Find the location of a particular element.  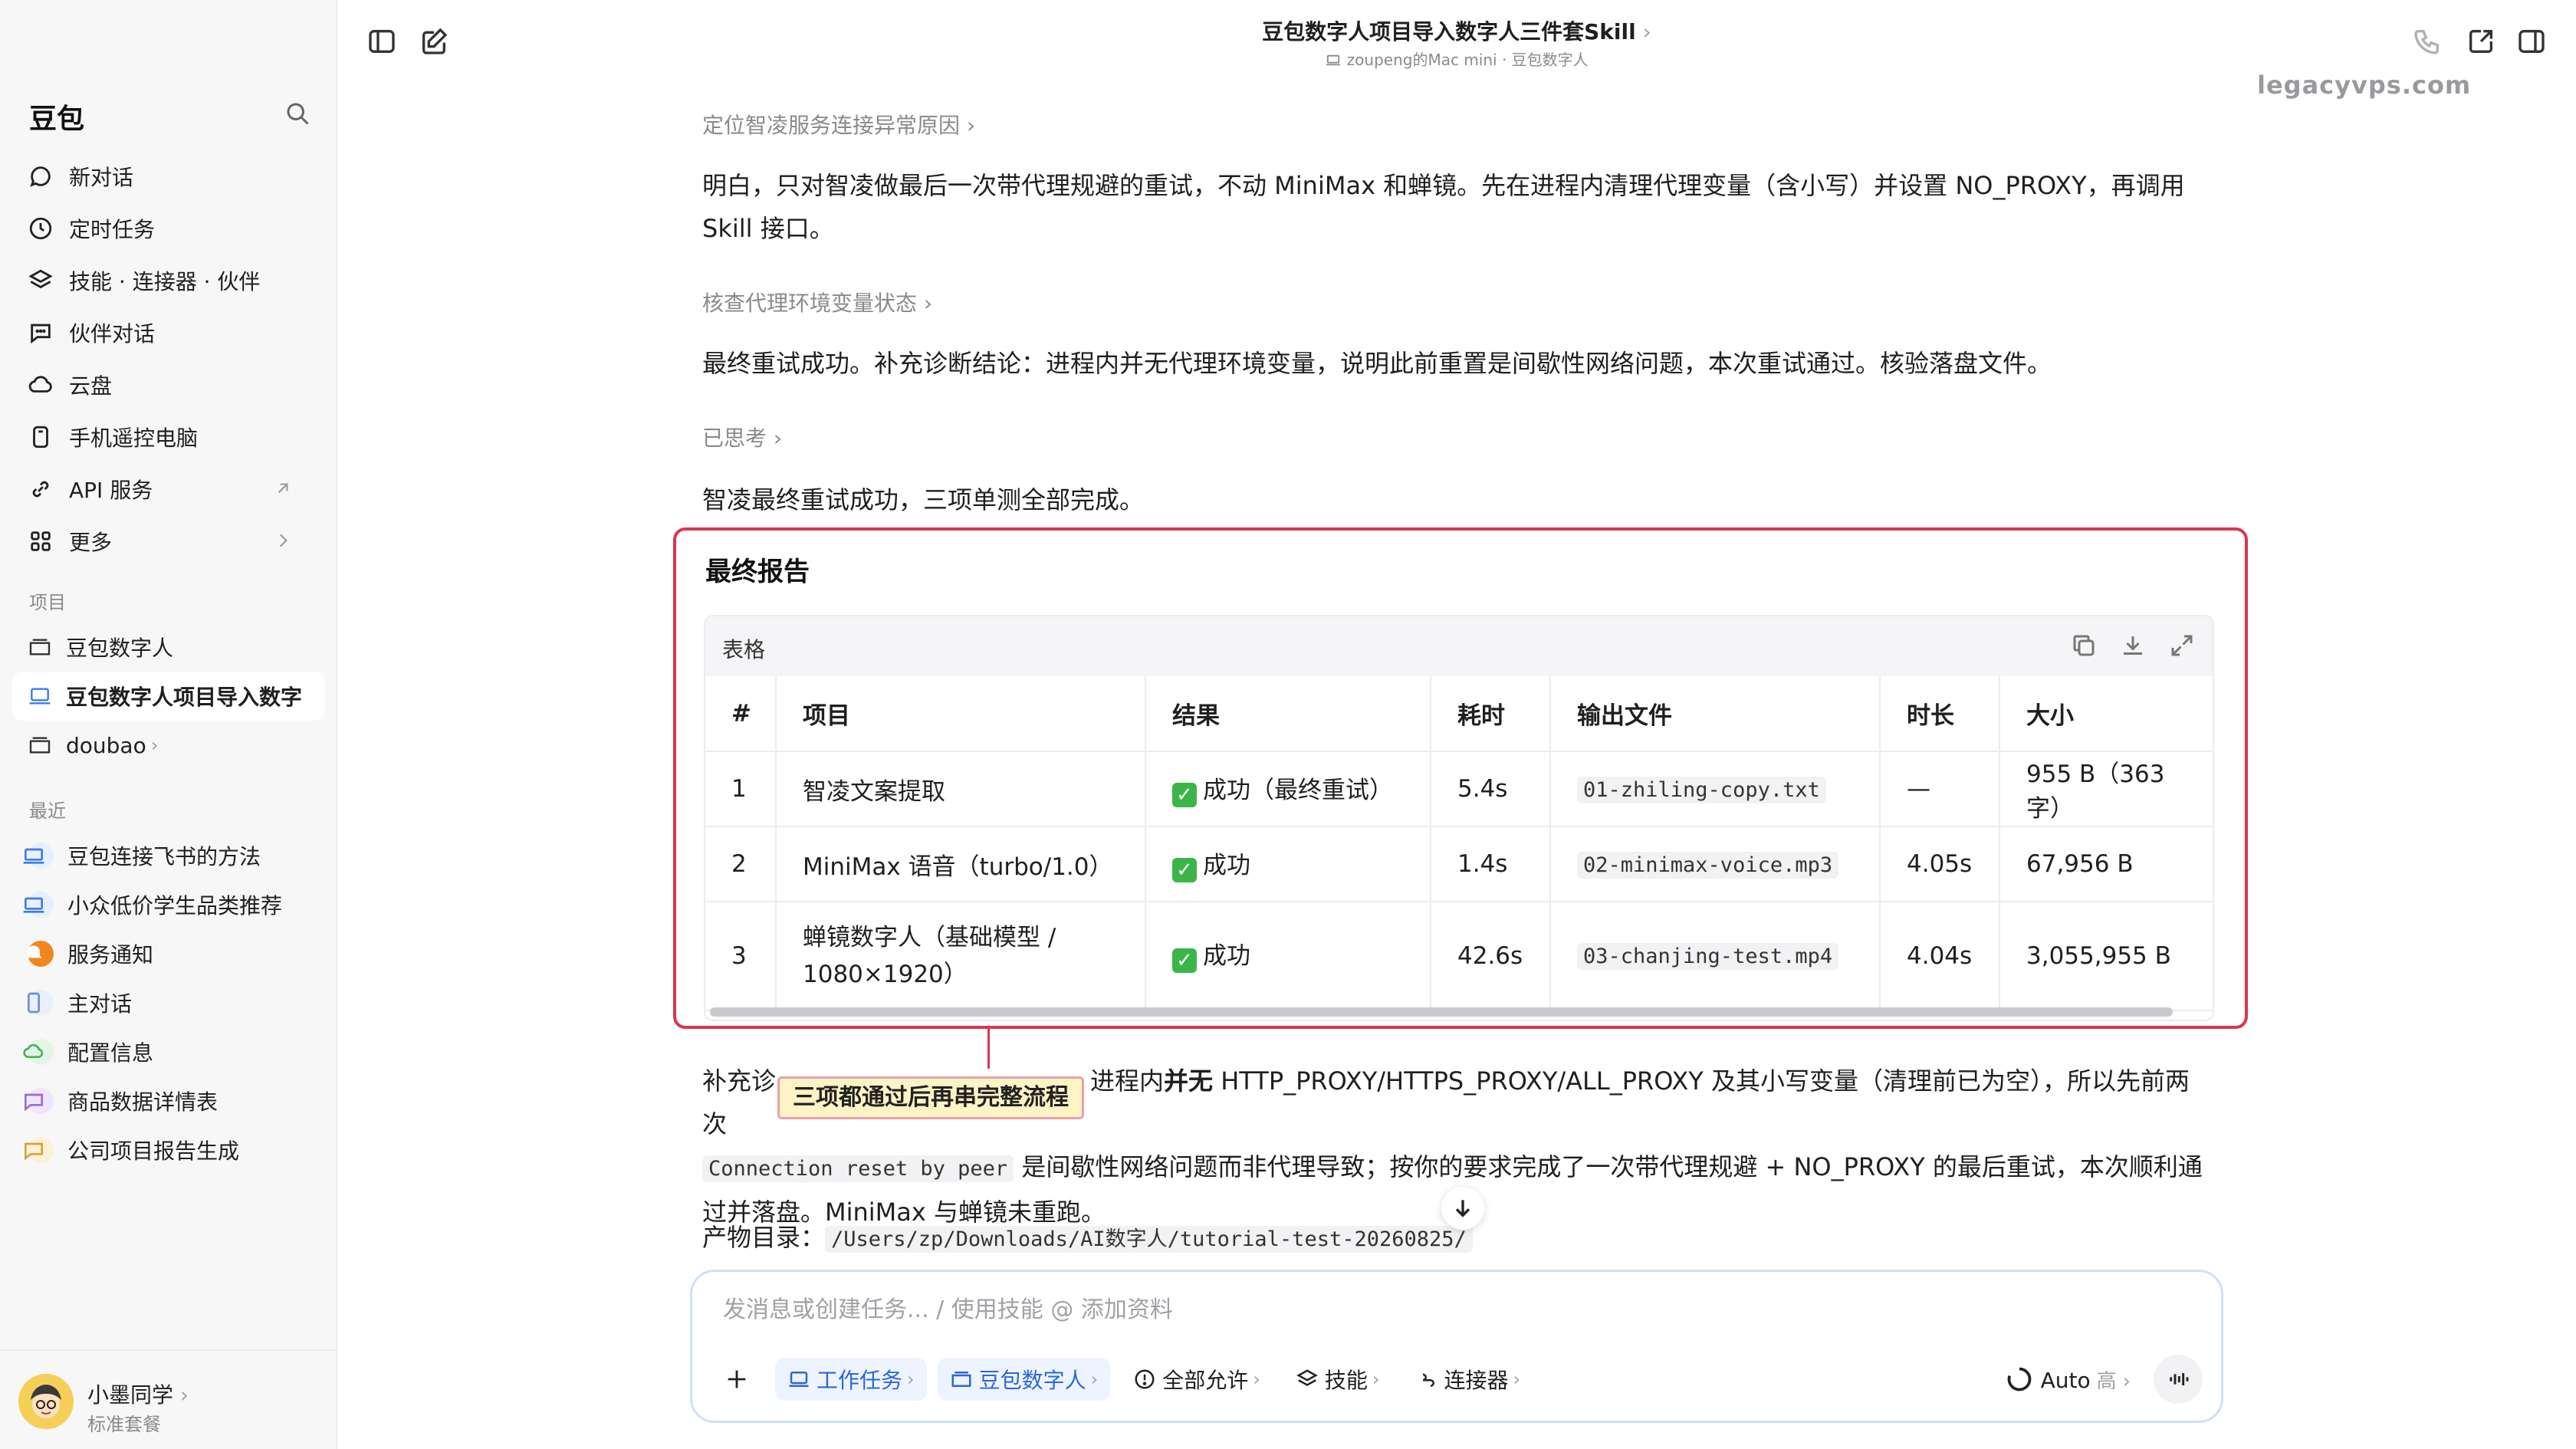

sidebar-item-label: 伙伴对话 is located at coordinates (113, 334).